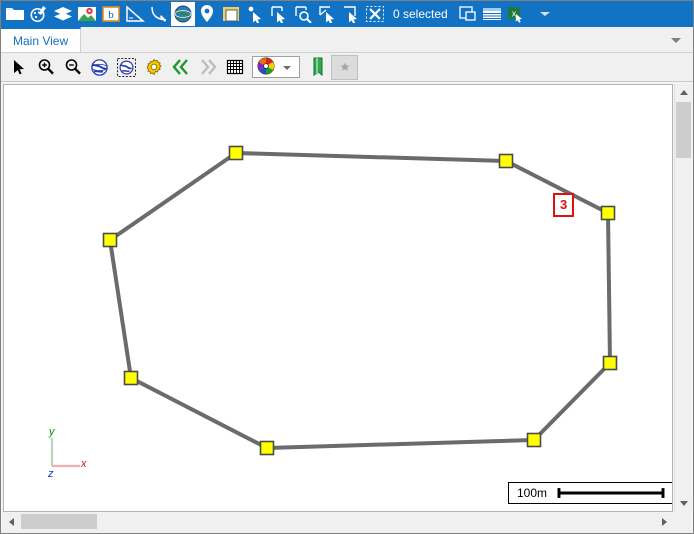 This screenshot has width=694, height=534. I want to click on color-combo-chevron-down-icon, so click(287, 67).